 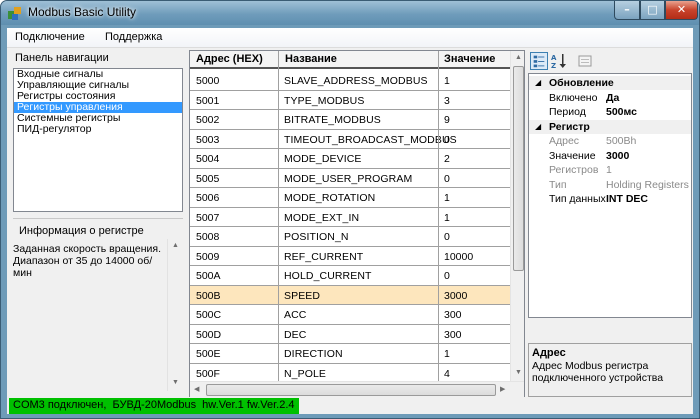 I want to click on table-row: 5006 MODE_ROTATION 1, so click(x=350, y=198).